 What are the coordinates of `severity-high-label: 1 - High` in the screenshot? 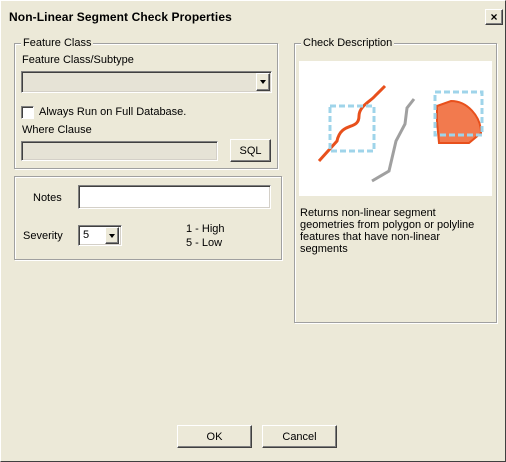 It's located at (205, 229).